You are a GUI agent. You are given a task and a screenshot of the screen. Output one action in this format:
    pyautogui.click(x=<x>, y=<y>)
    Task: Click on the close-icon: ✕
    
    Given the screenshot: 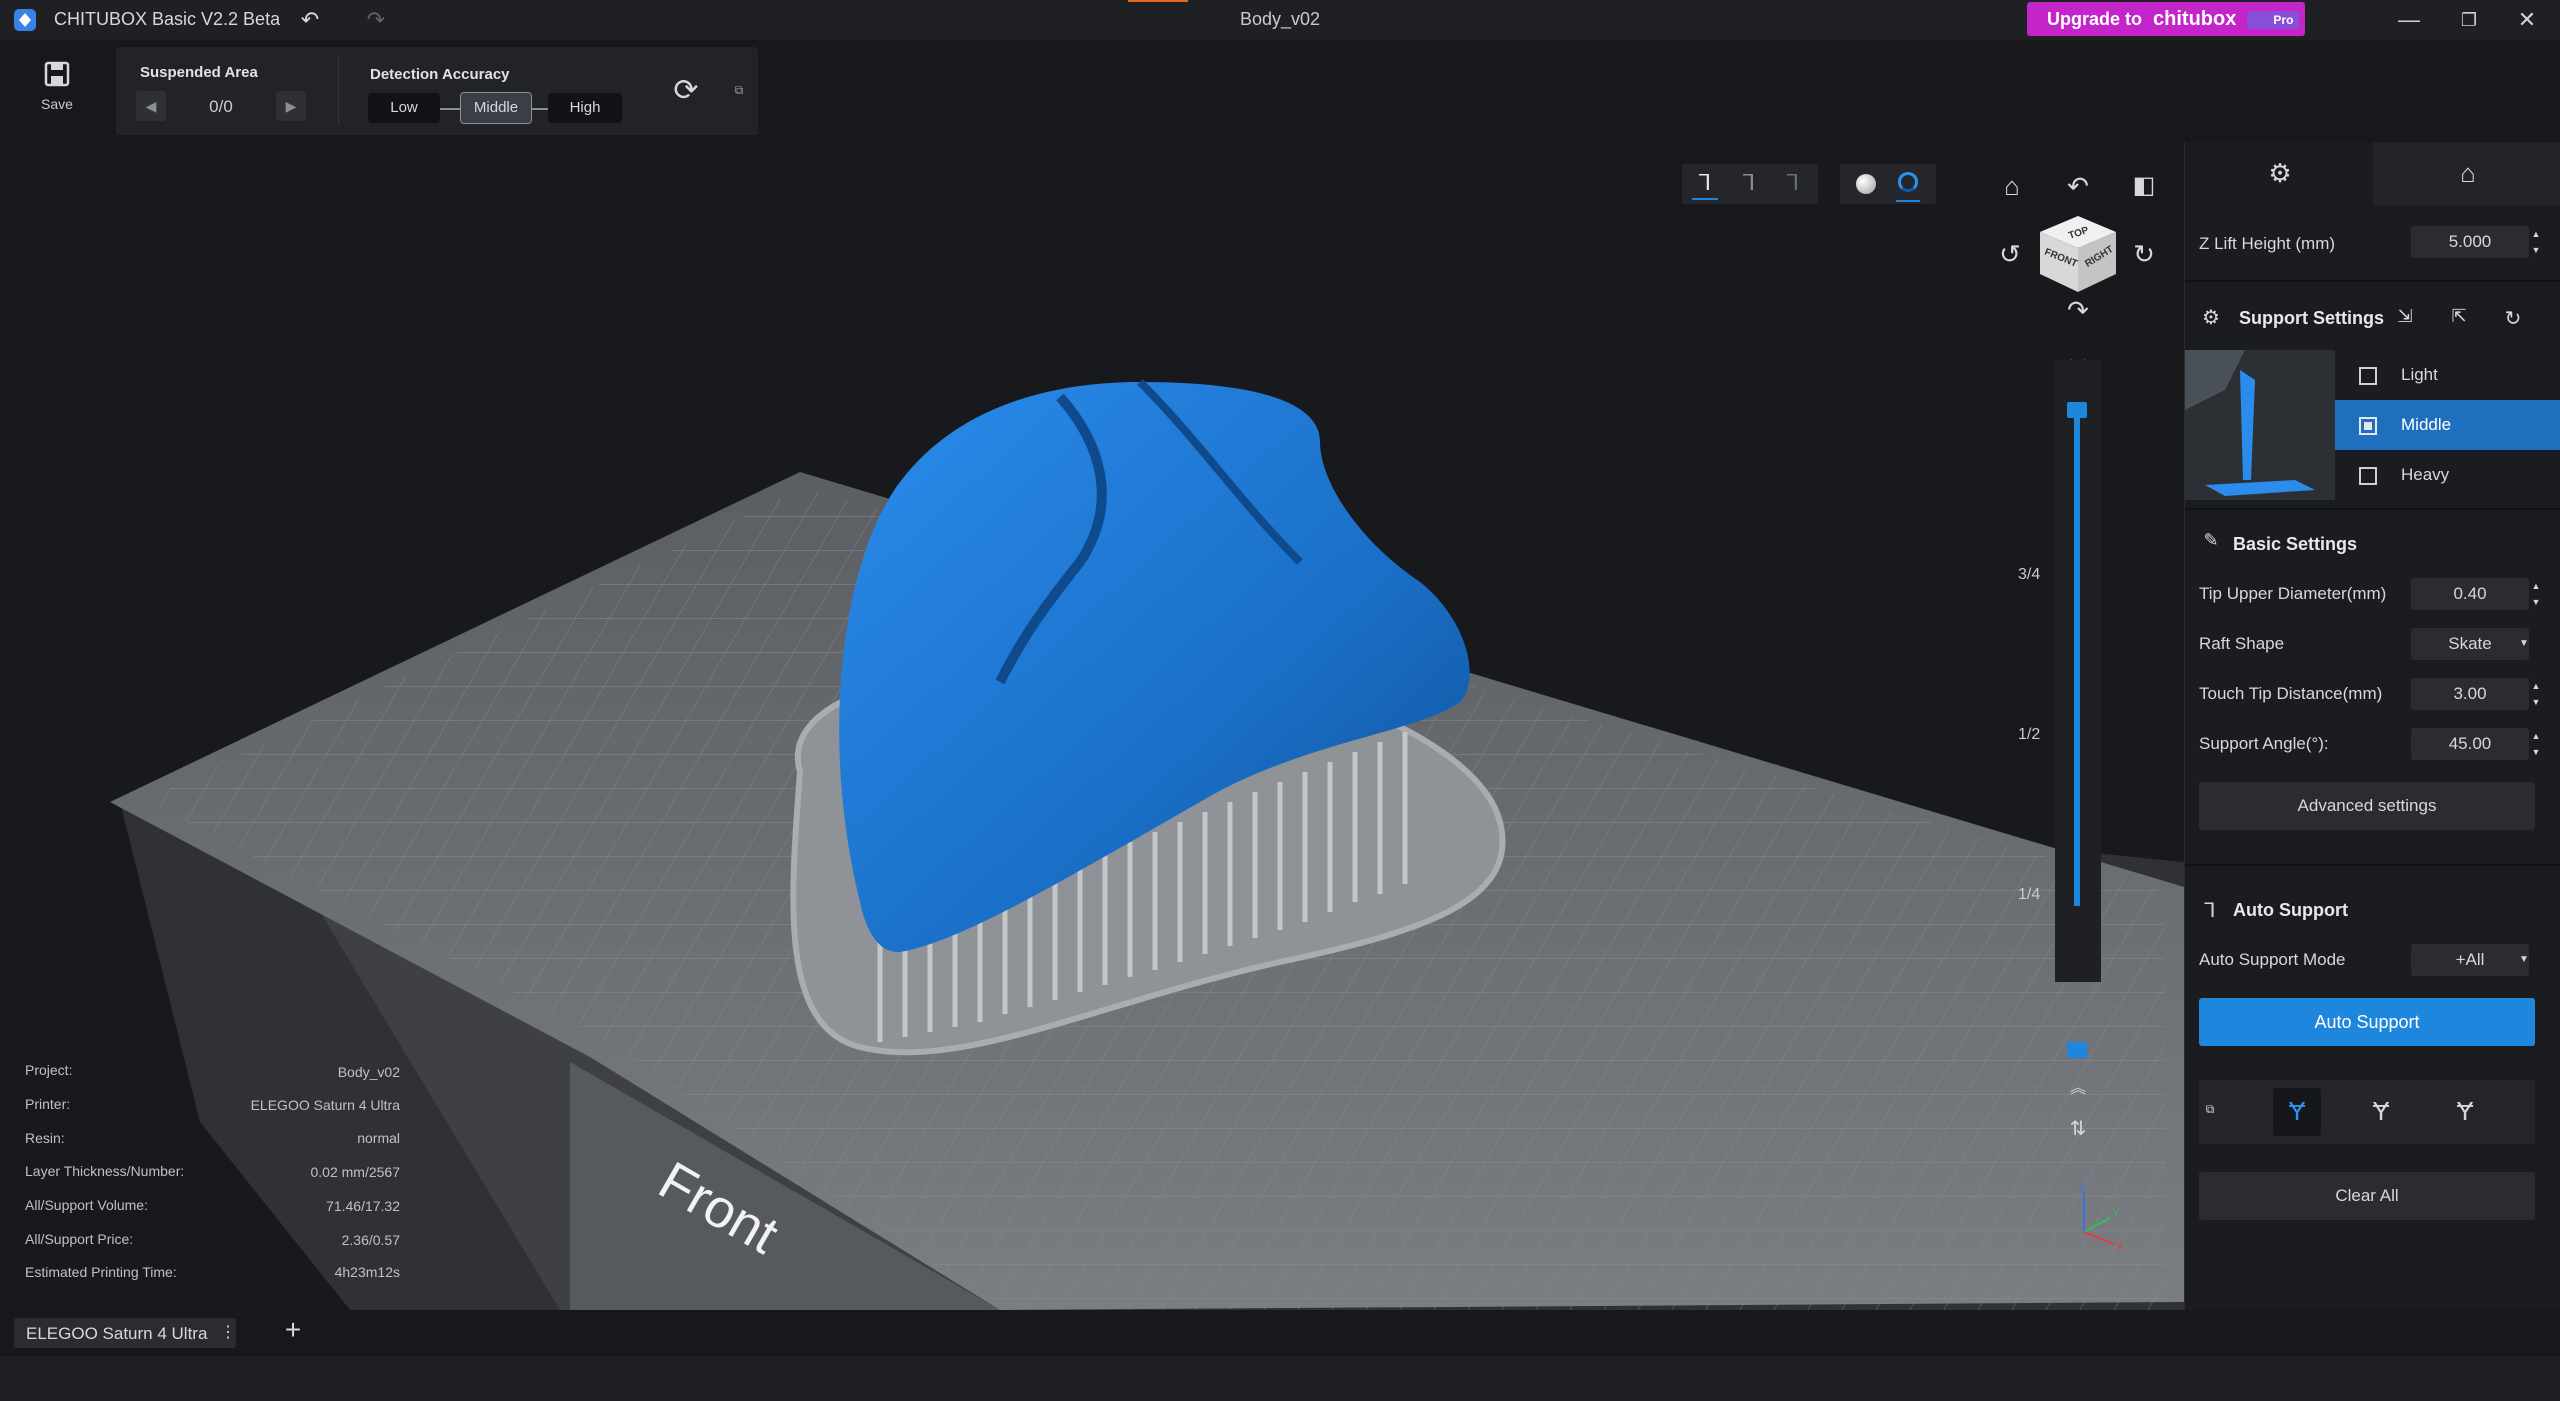 What is the action you would take?
    pyautogui.click(x=2527, y=20)
    